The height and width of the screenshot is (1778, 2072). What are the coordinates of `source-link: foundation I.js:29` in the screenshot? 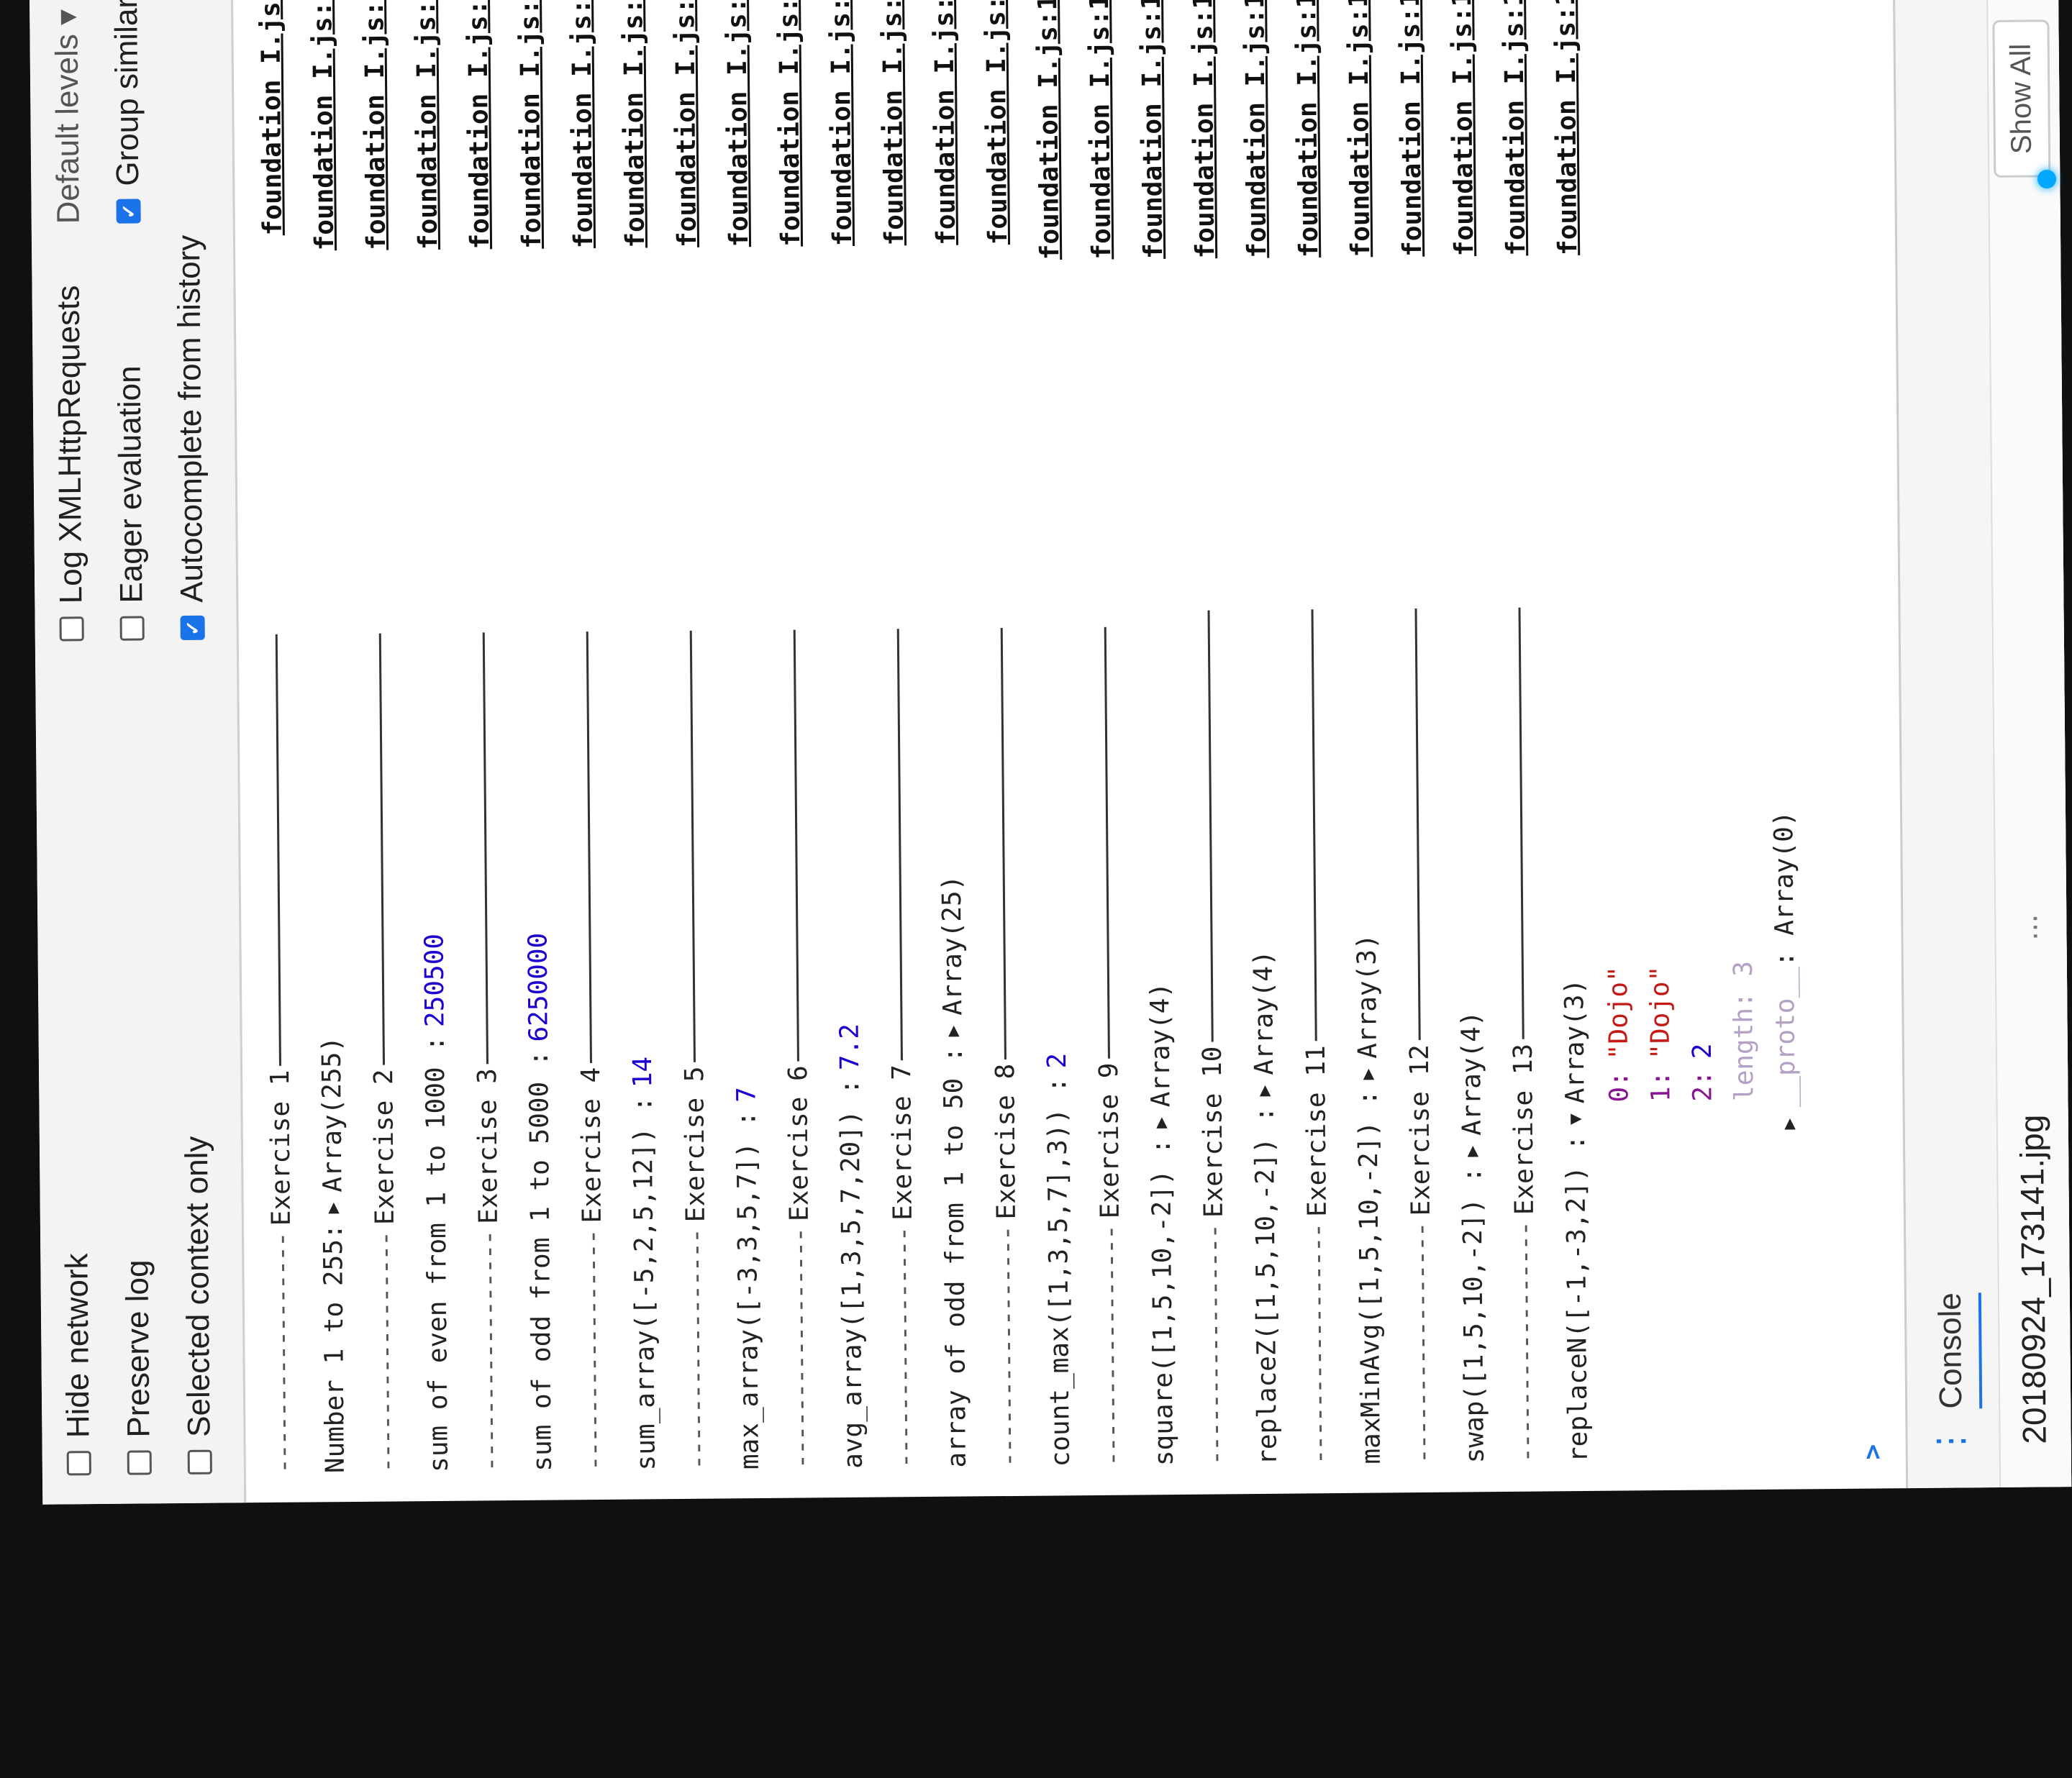 It's located at (479, 125).